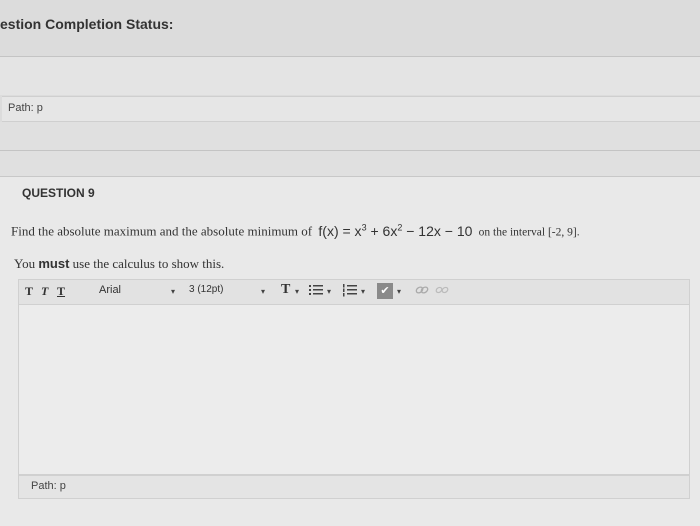  I want to click on instruction-text: You, so click(25, 263).